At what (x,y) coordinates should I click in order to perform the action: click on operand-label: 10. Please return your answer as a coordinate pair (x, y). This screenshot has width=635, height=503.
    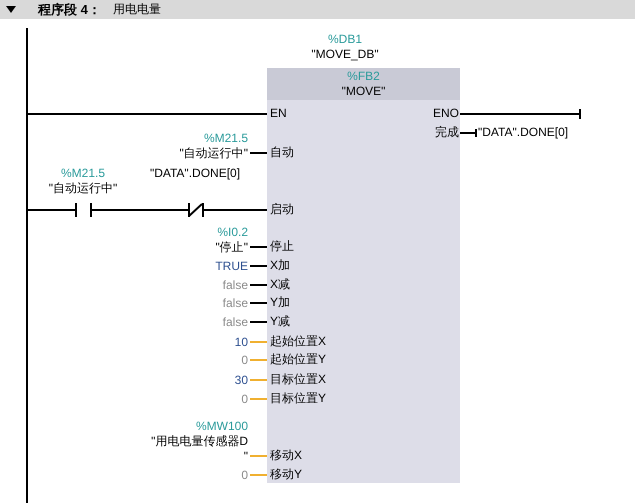
    Looking at the image, I should click on (241, 342).